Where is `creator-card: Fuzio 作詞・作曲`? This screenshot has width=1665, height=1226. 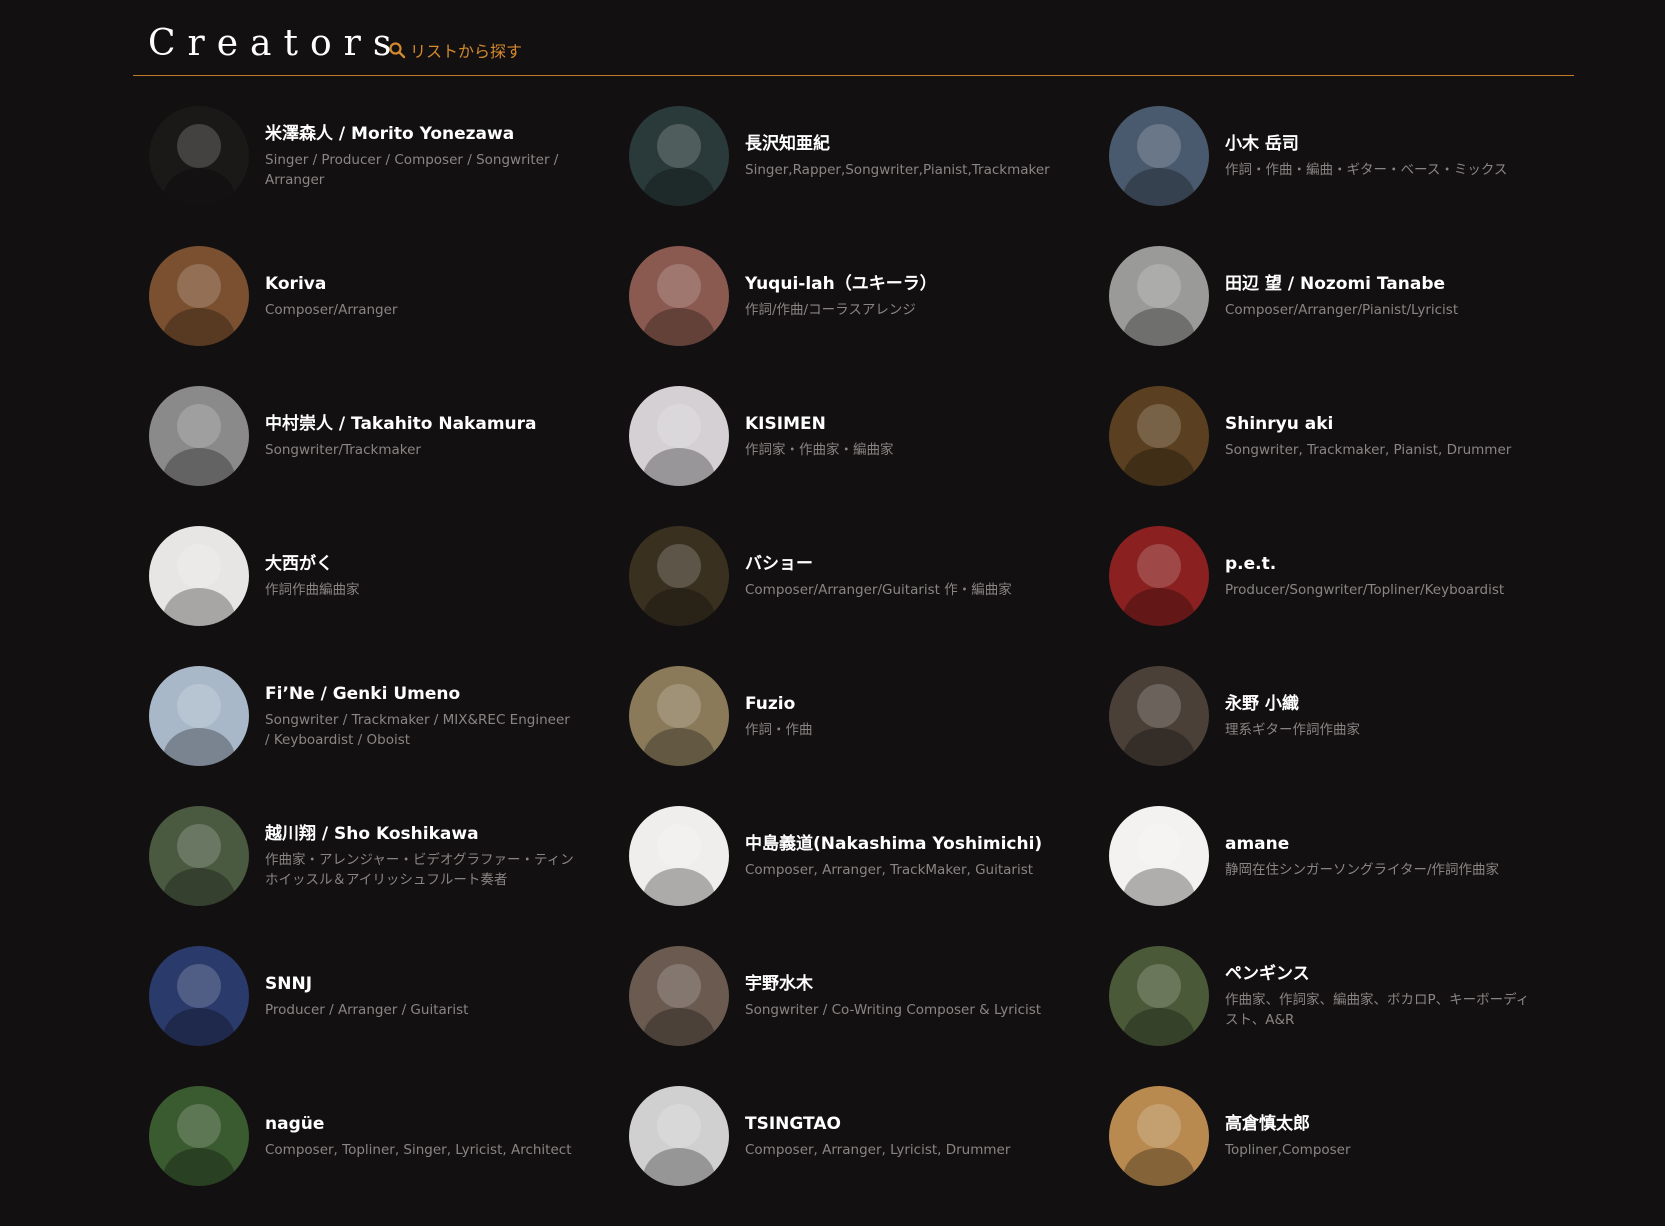 creator-card: Fuzio 作詞・作曲 is located at coordinates (869, 716).